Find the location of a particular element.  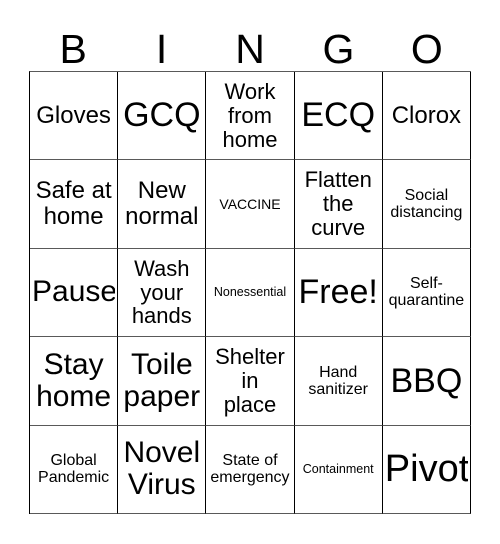

bingo-cell-label: Flatten the curve is located at coordinates (338, 204).